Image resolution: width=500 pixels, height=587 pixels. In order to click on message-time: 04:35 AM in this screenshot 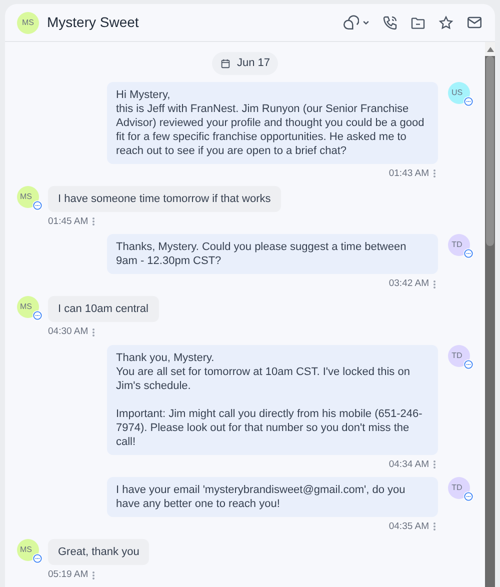, I will do `click(408, 527)`.